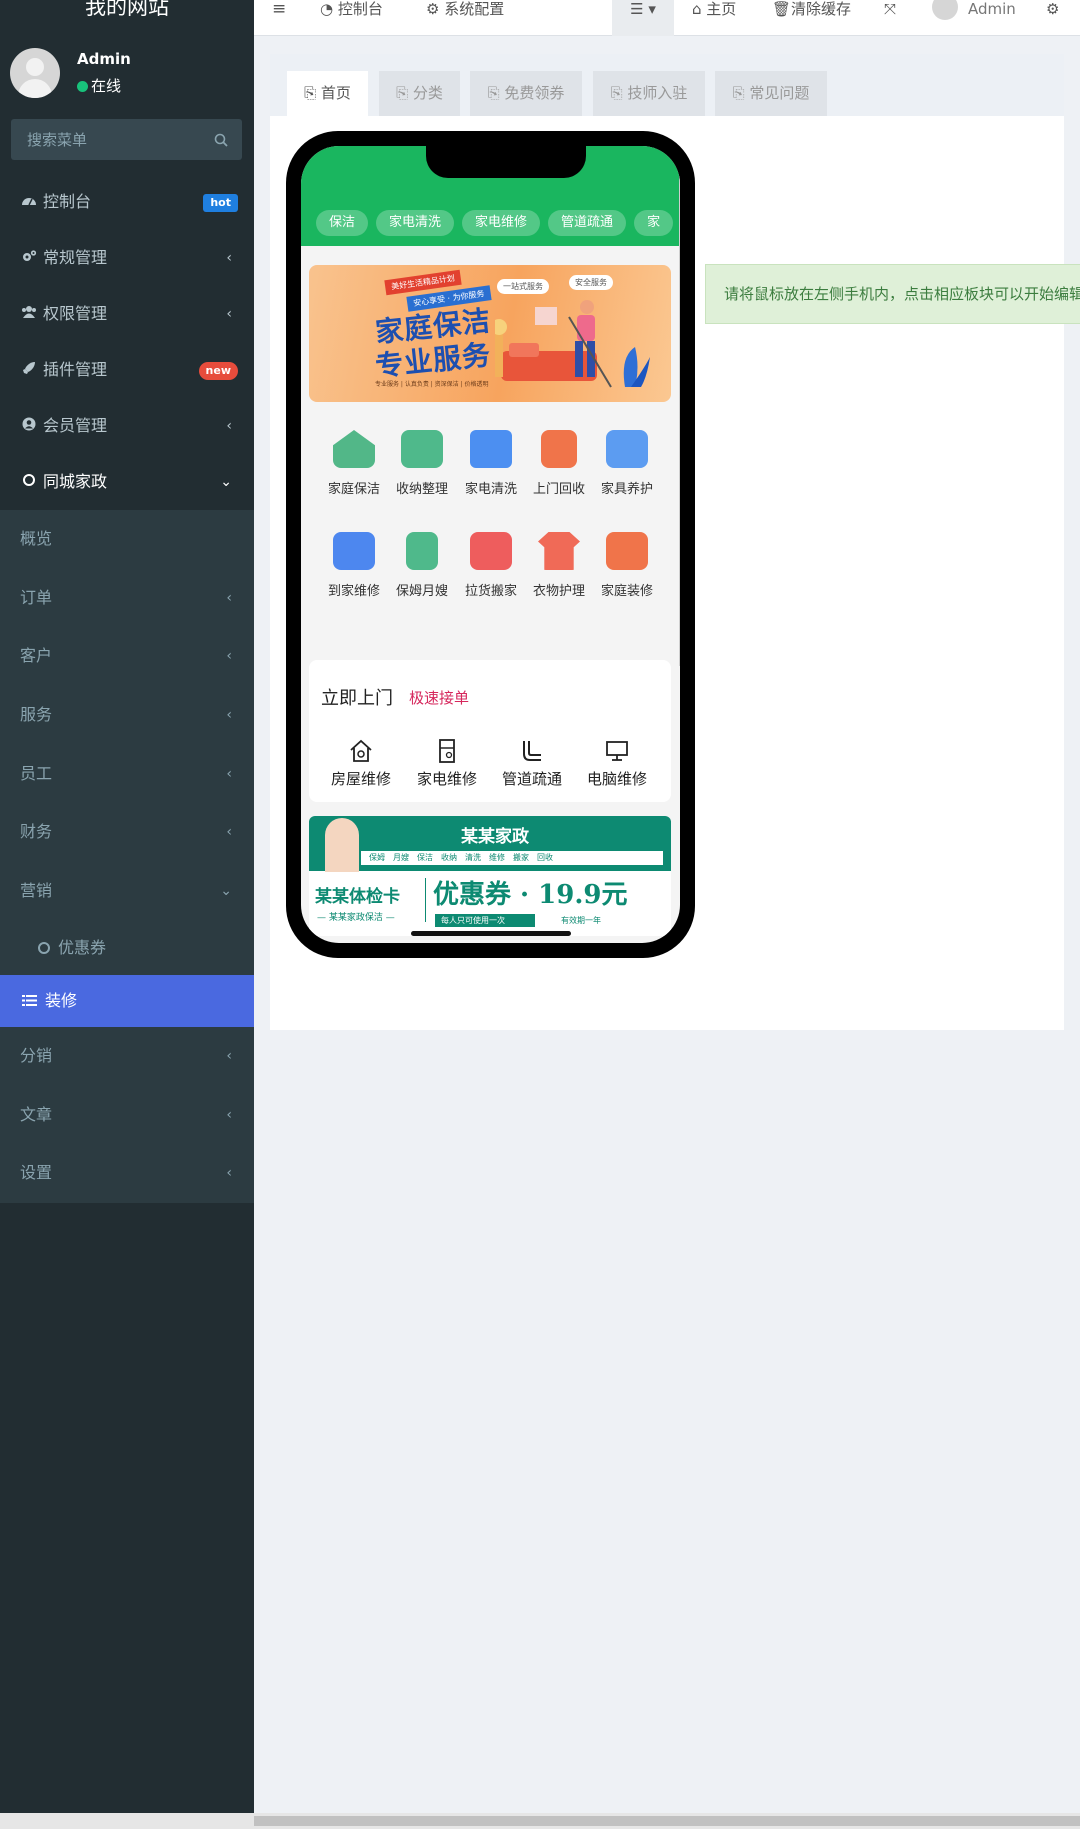  Describe the element at coordinates (559, 565) in the screenshot. I see `grid-item: 衣物护理` at that location.